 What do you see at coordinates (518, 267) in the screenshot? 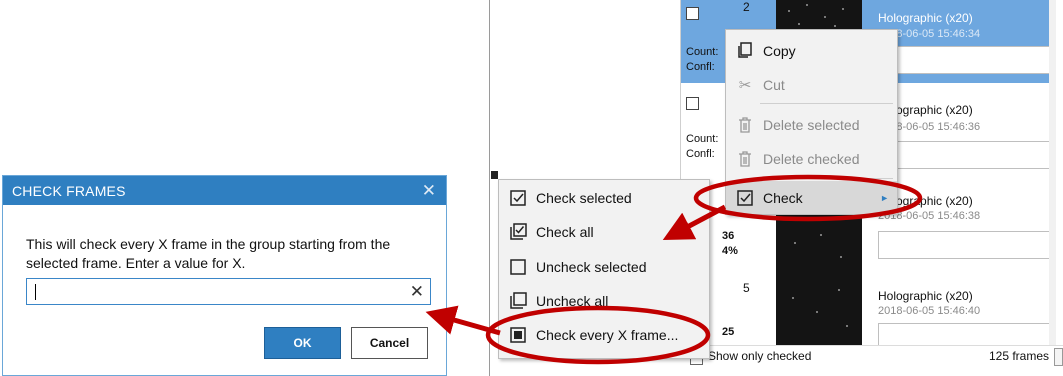
I see `checkbox-empty-icon` at bounding box center [518, 267].